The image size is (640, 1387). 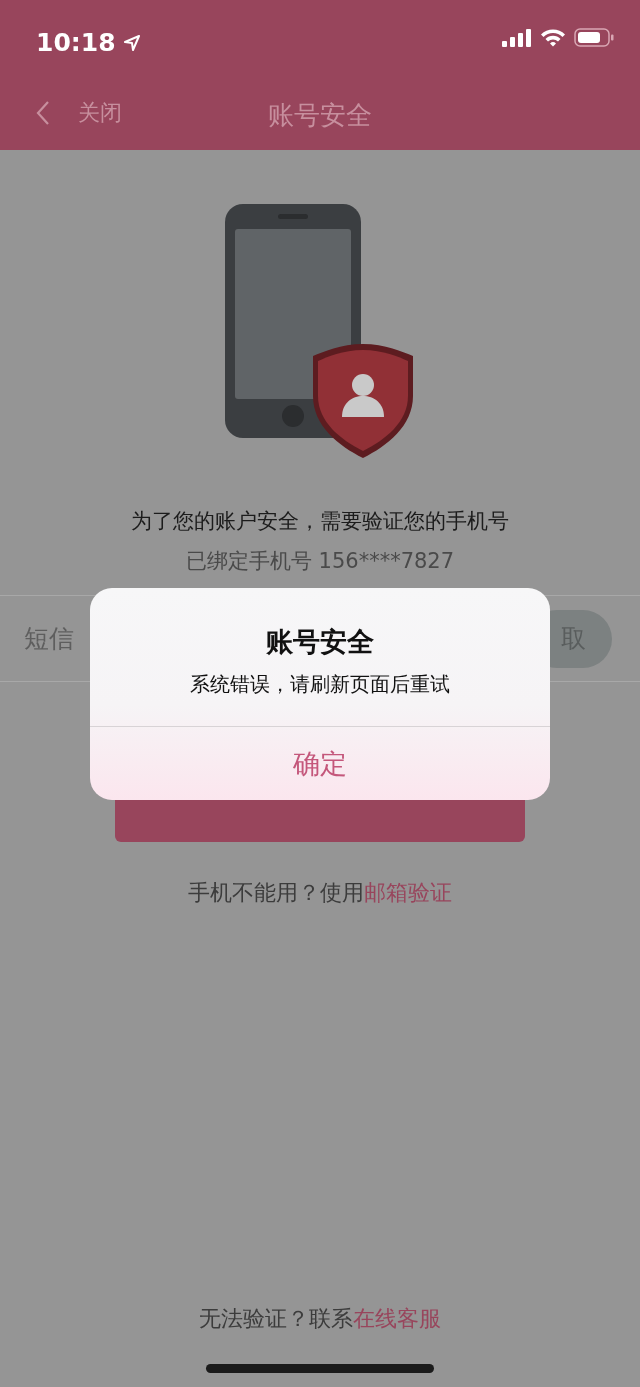 I want to click on page-title: 账号安全, so click(x=320, y=115).